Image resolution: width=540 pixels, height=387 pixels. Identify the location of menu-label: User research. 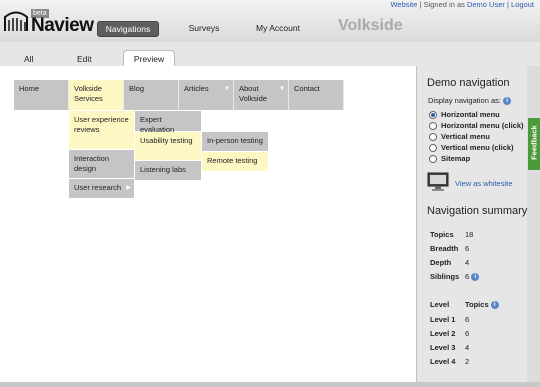
(98, 187).